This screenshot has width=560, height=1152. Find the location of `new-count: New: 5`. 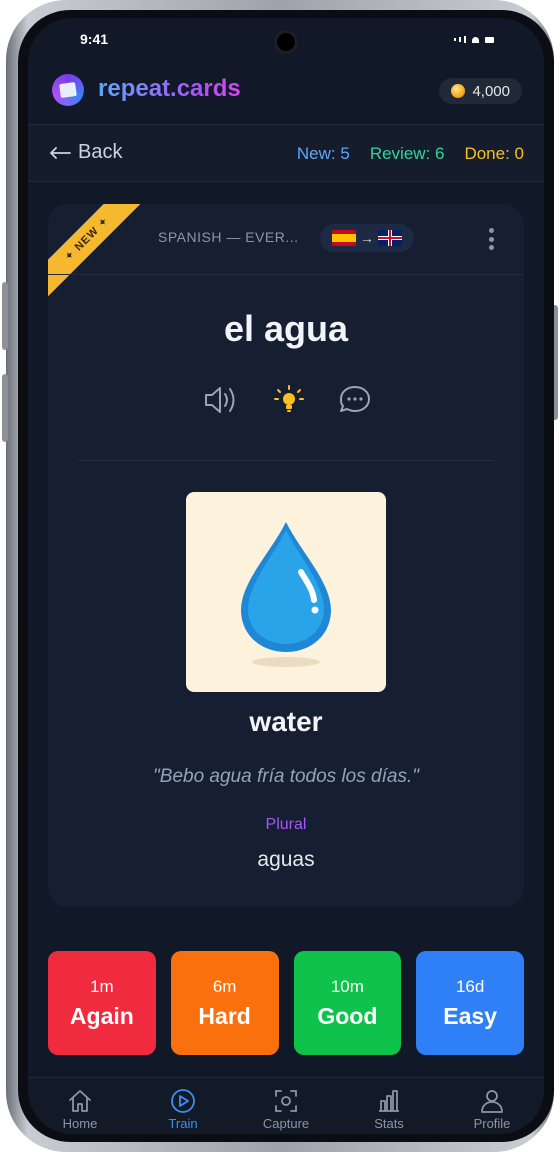

new-count: New: 5 is located at coordinates (323, 153).